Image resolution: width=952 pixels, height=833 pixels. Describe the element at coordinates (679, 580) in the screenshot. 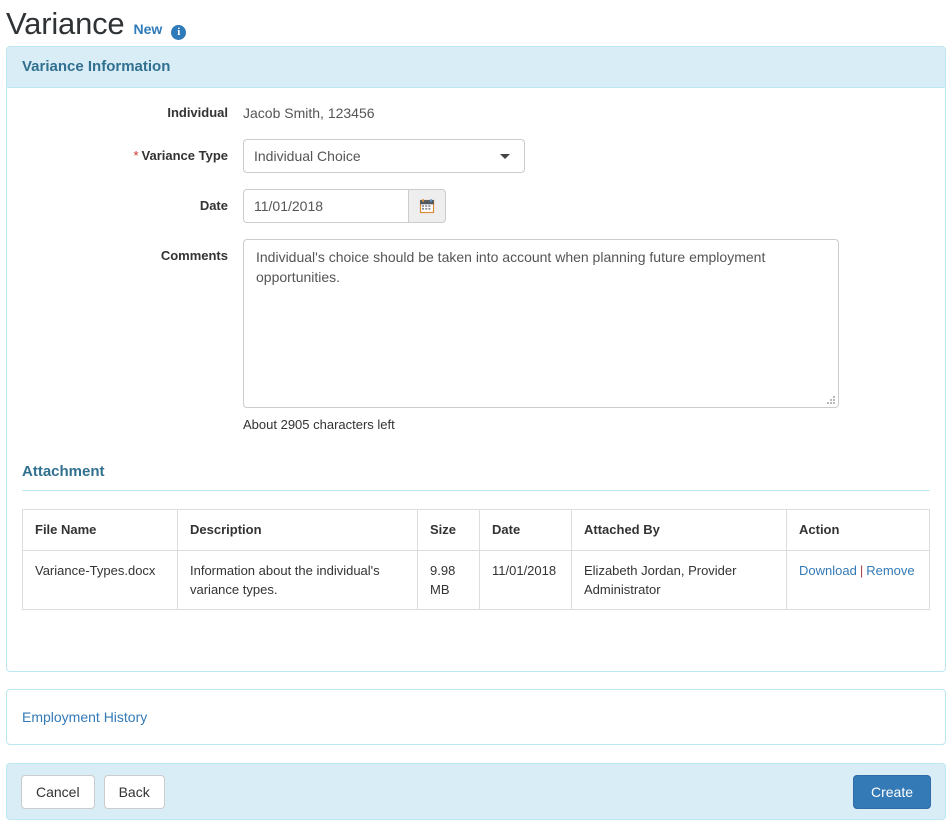

I see `cell-attached-by: Elizabeth Jordan, Provider Administrator` at that location.